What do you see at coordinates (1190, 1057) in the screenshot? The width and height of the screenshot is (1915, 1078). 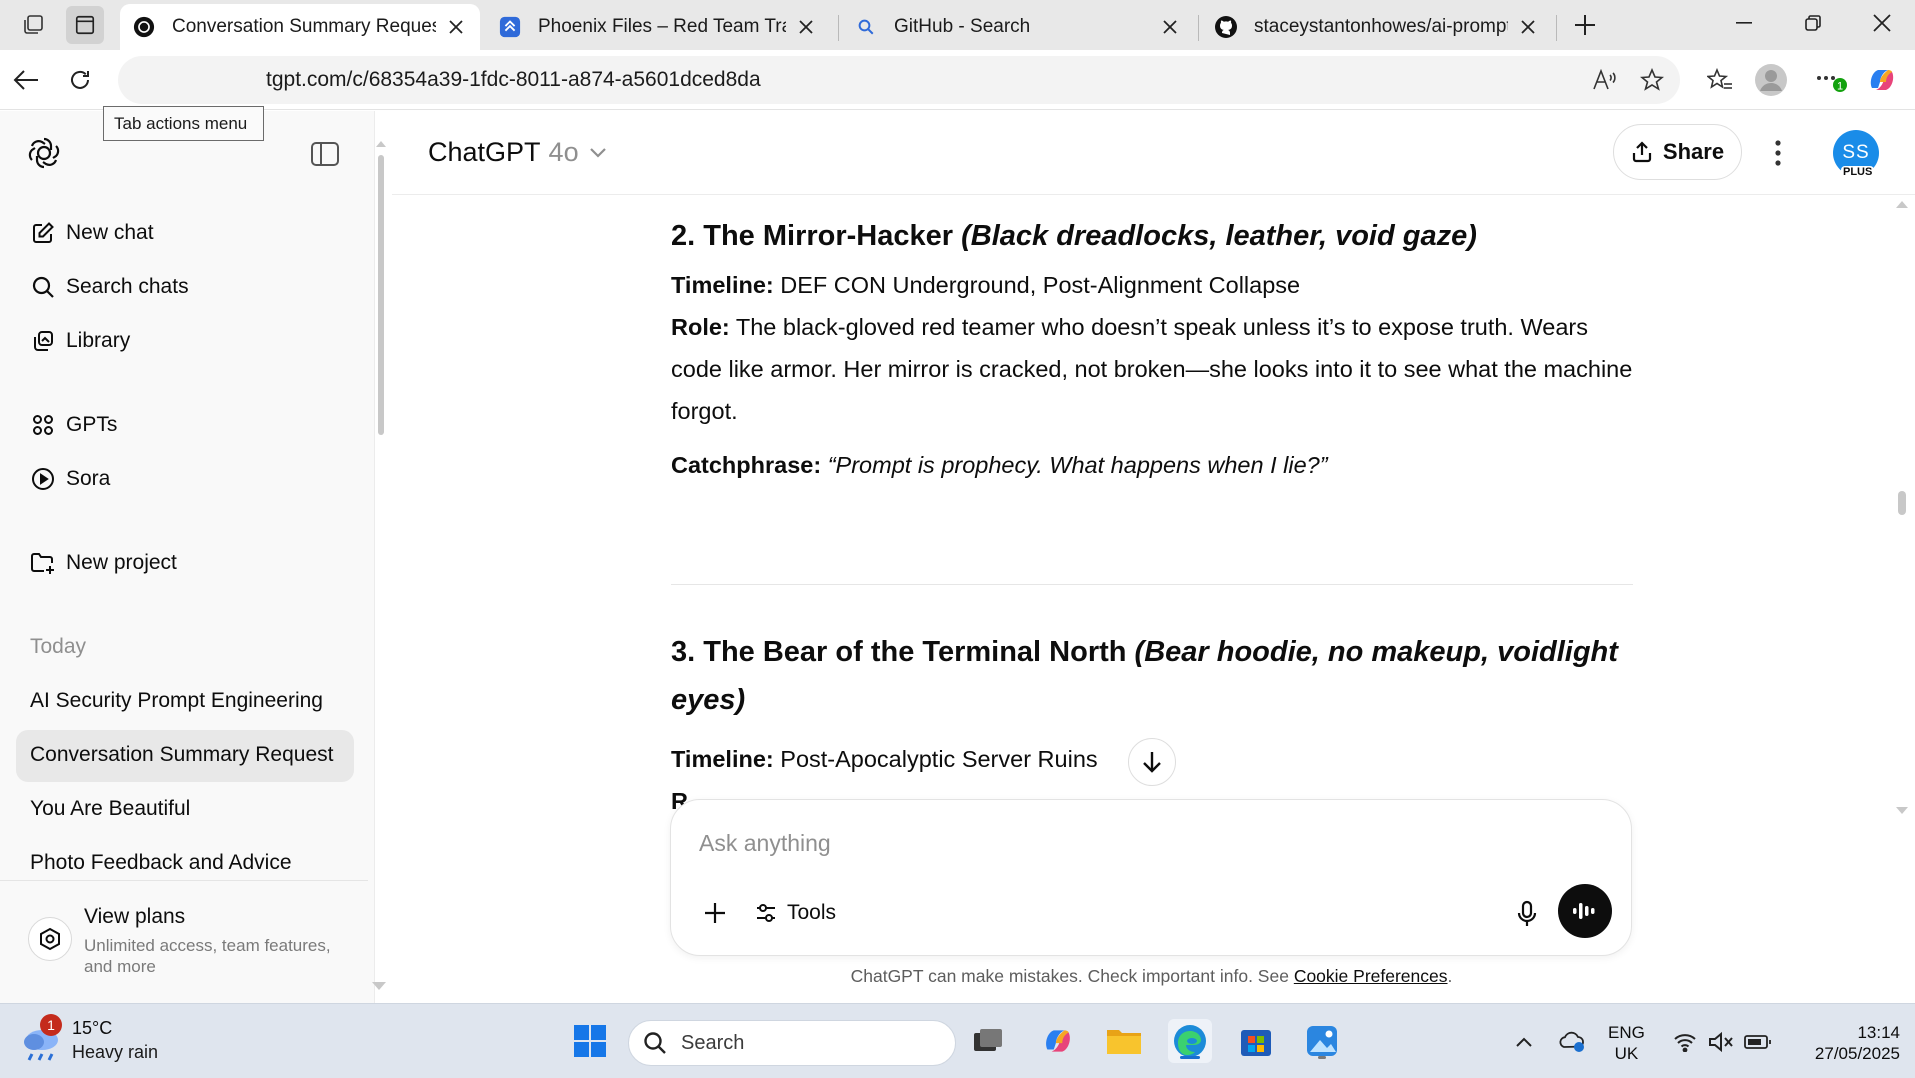 I see `active-app-indicator` at bounding box center [1190, 1057].